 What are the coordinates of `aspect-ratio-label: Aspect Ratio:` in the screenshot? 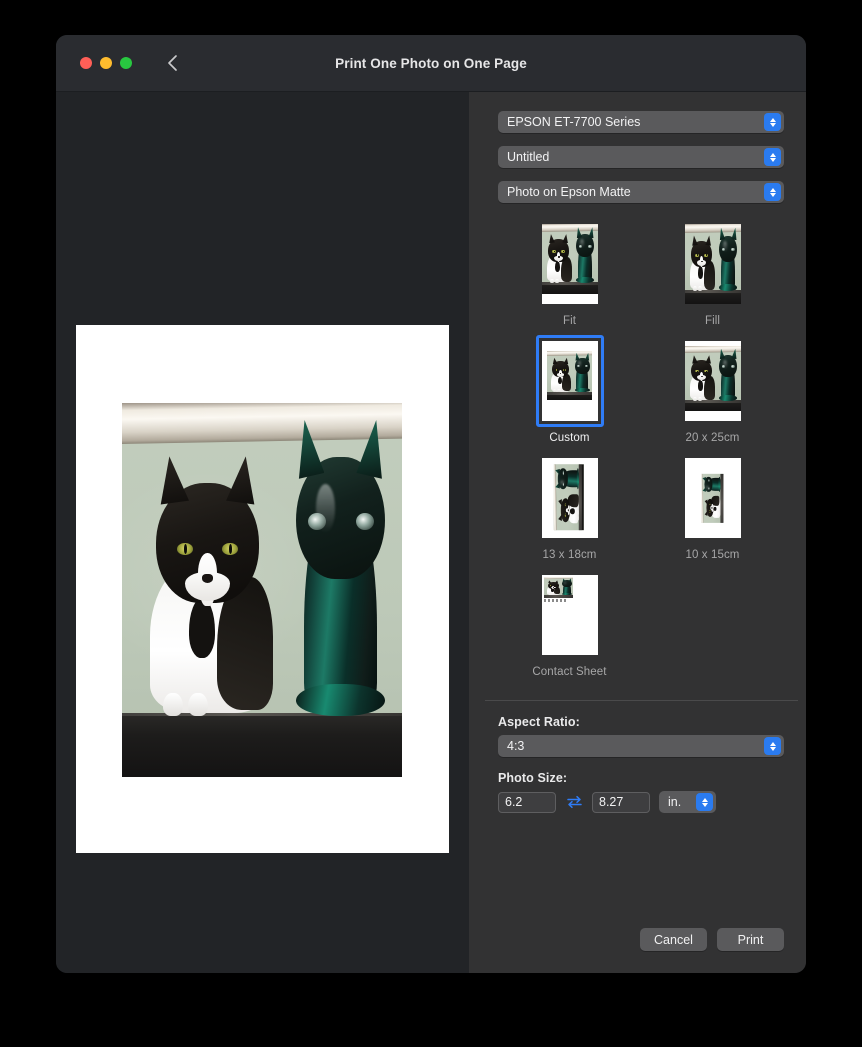 It's located at (539, 722).